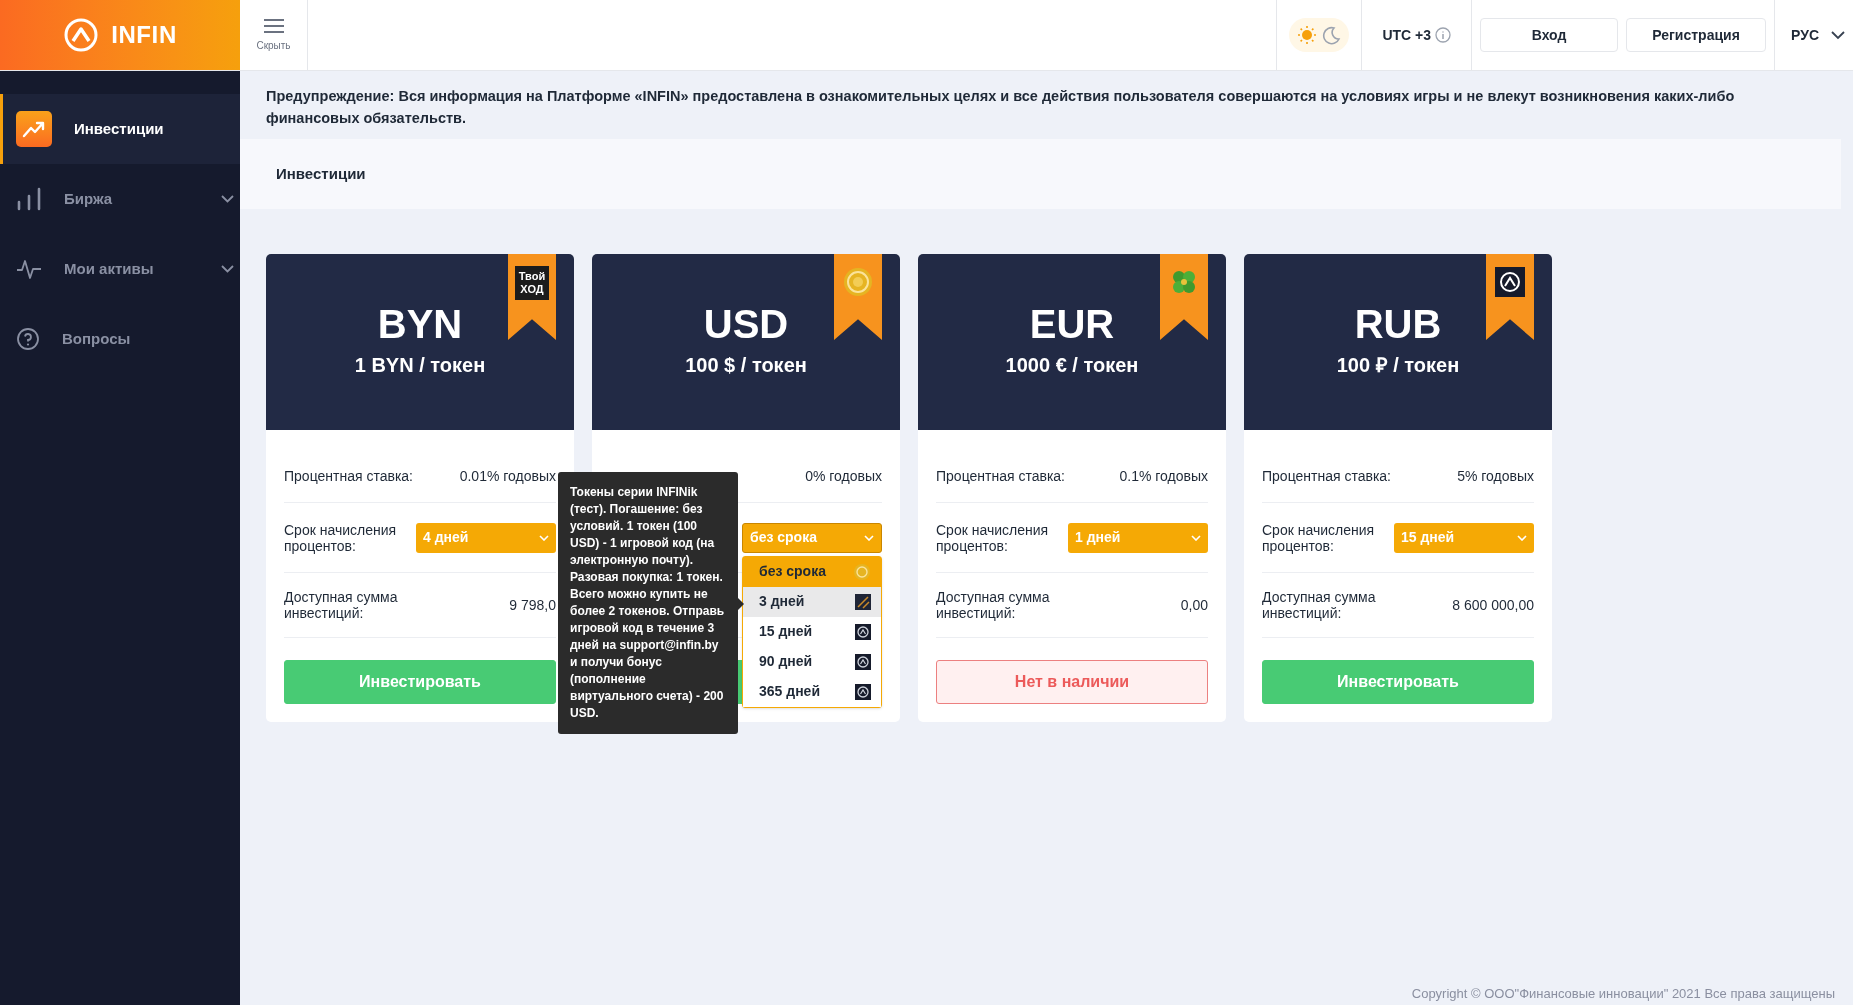  What do you see at coordinates (120, 129) in the screenshot?
I see `sidebar-item: Инвестиции` at bounding box center [120, 129].